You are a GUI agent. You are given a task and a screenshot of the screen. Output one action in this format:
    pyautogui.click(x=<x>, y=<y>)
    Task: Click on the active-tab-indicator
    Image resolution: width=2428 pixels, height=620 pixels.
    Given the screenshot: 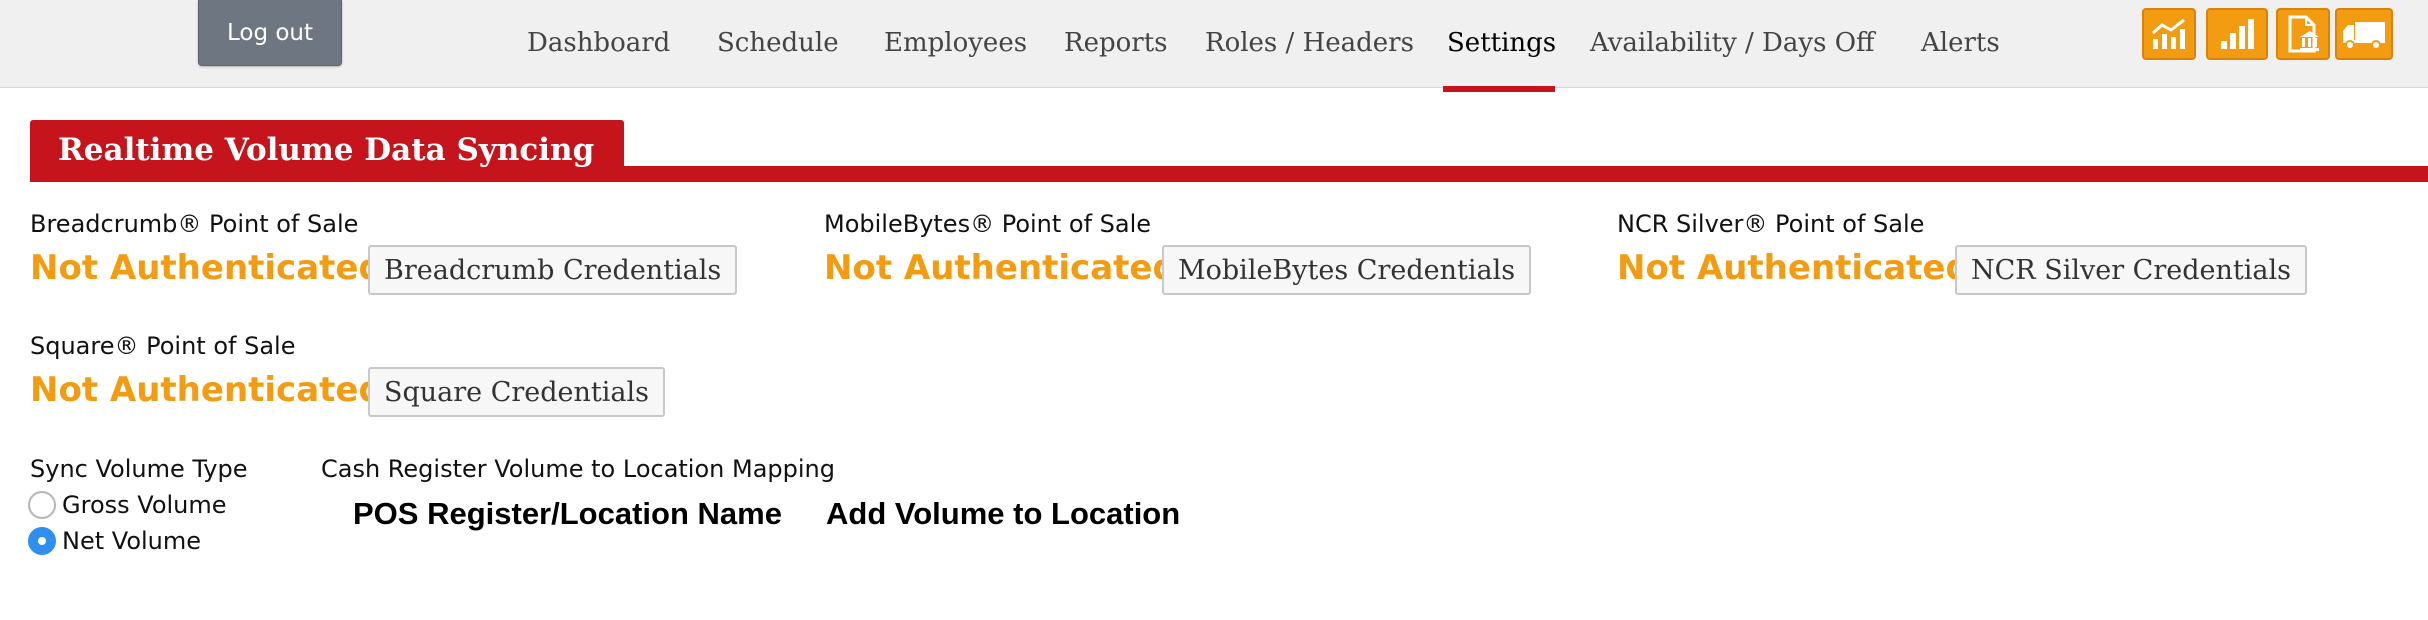 What is the action you would take?
    pyautogui.click(x=1499, y=89)
    